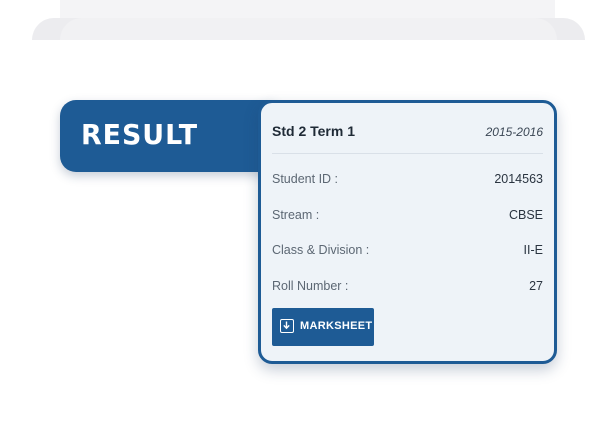 The width and height of the screenshot is (615, 421). What do you see at coordinates (321, 250) in the screenshot?
I see `row-label: Class & Division :` at bounding box center [321, 250].